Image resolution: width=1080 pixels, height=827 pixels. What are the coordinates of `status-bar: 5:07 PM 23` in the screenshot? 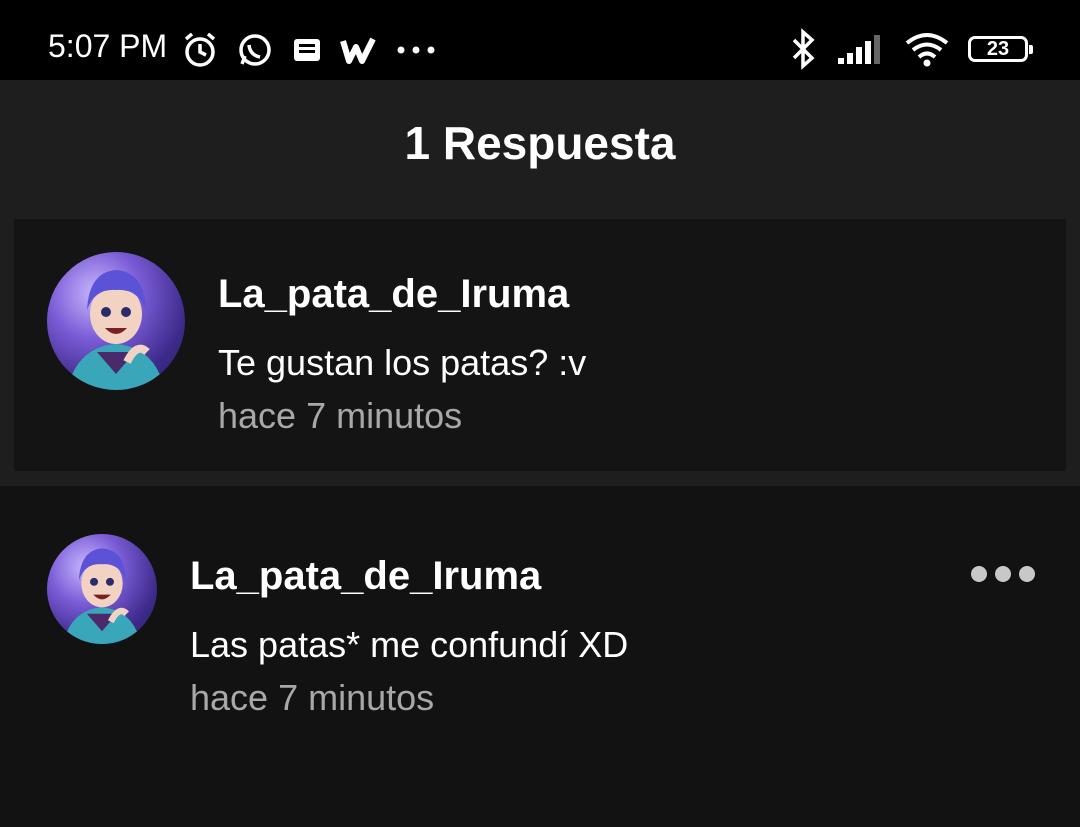 It's located at (540, 40).